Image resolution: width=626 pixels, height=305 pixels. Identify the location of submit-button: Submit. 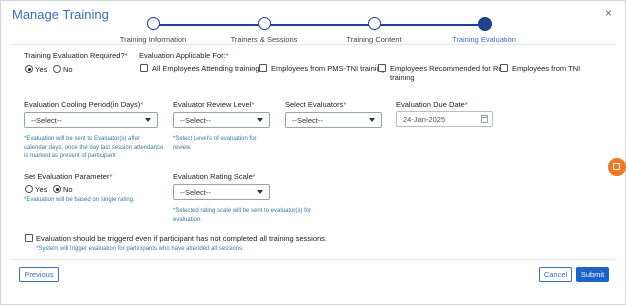
(592, 274).